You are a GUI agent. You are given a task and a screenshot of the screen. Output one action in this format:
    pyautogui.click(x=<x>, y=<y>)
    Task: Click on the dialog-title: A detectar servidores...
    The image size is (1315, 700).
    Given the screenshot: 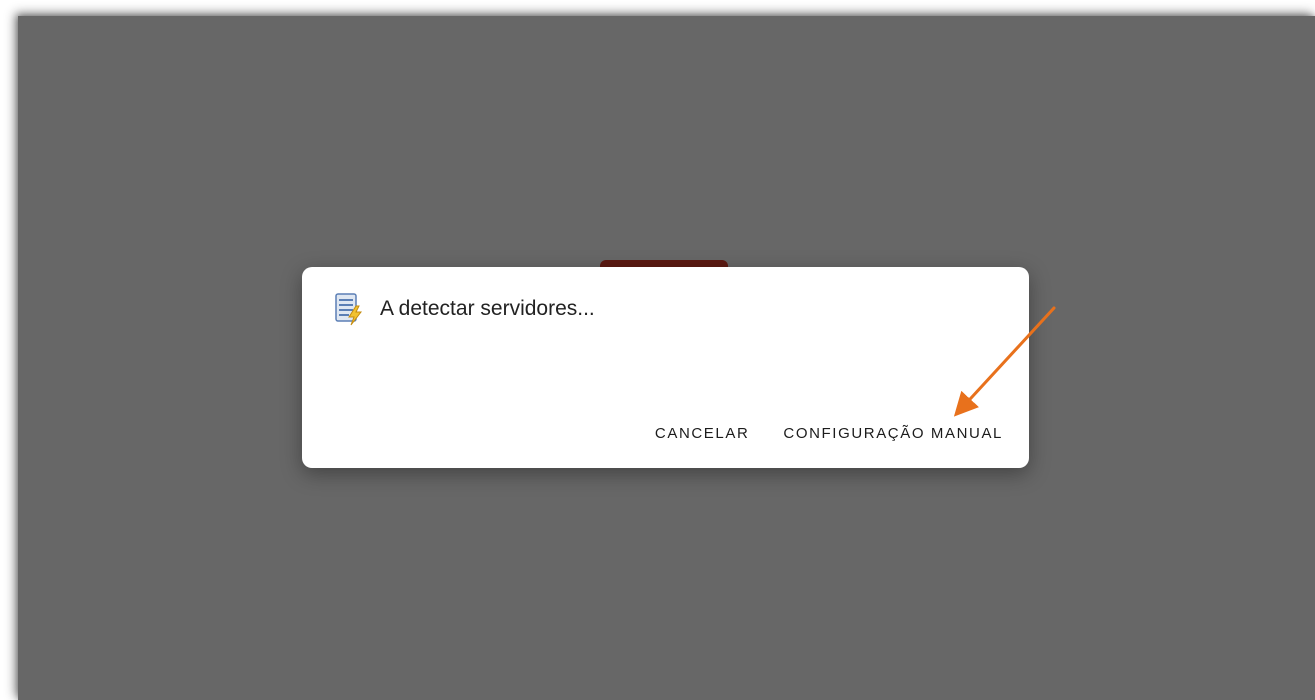 What is the action you would take?
    pyautogui.click(x=487, y=308)
    